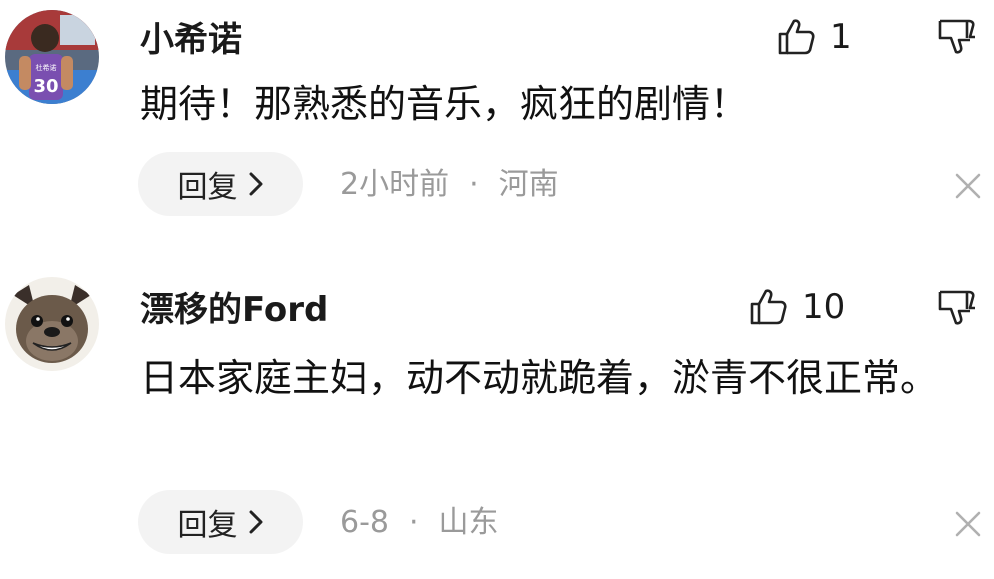  What do you see at coordinates (796, 307) in the screenshot?
I see `like-button: 10` at bounding box center [796, 307].